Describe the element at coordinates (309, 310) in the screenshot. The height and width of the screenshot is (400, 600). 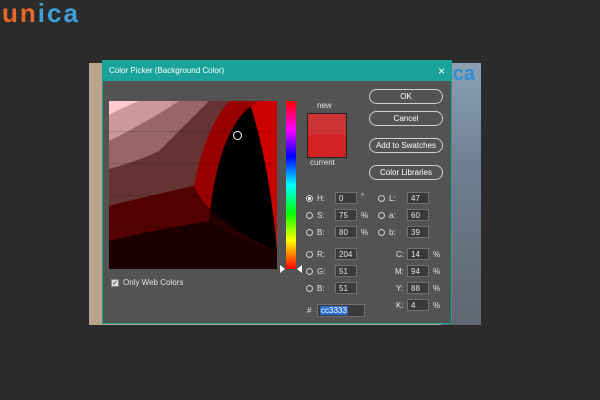
I see `hex-label: #` at that location.